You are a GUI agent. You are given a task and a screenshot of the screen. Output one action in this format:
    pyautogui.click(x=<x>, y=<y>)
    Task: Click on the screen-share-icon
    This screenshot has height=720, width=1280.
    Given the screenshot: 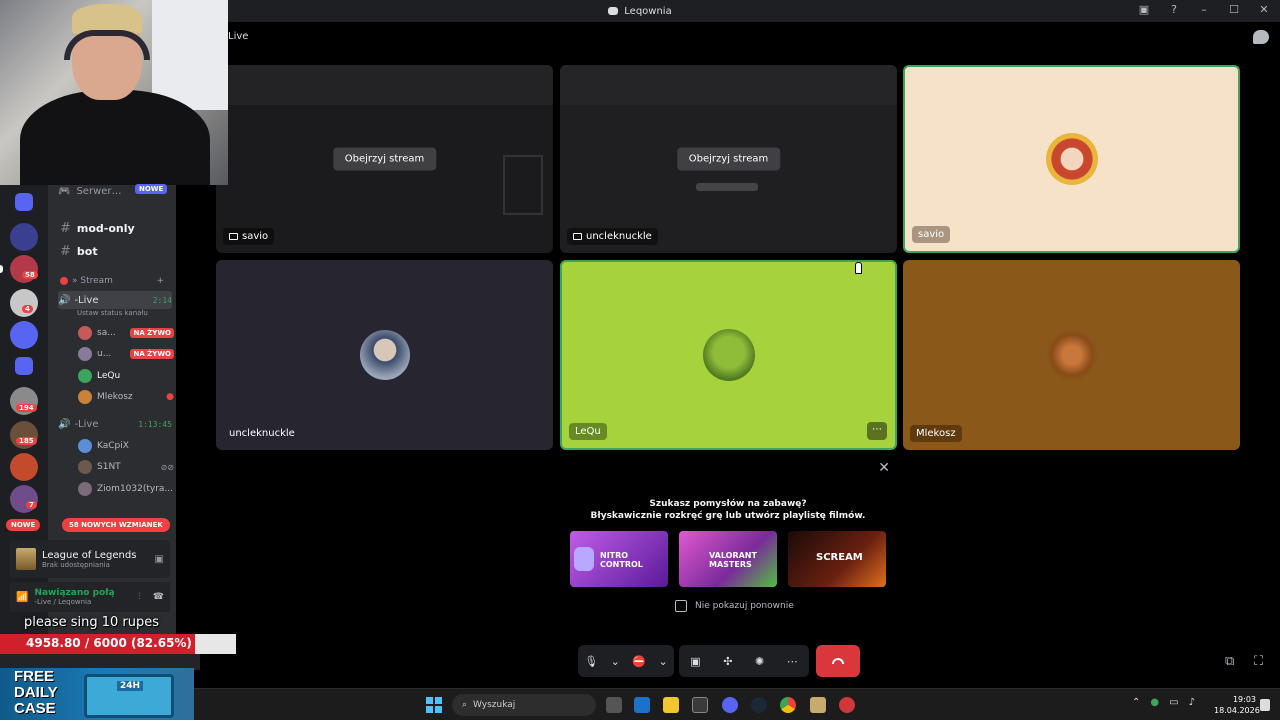 What is the action you would take?
    pyautogui.click(x=577, y=236)
    